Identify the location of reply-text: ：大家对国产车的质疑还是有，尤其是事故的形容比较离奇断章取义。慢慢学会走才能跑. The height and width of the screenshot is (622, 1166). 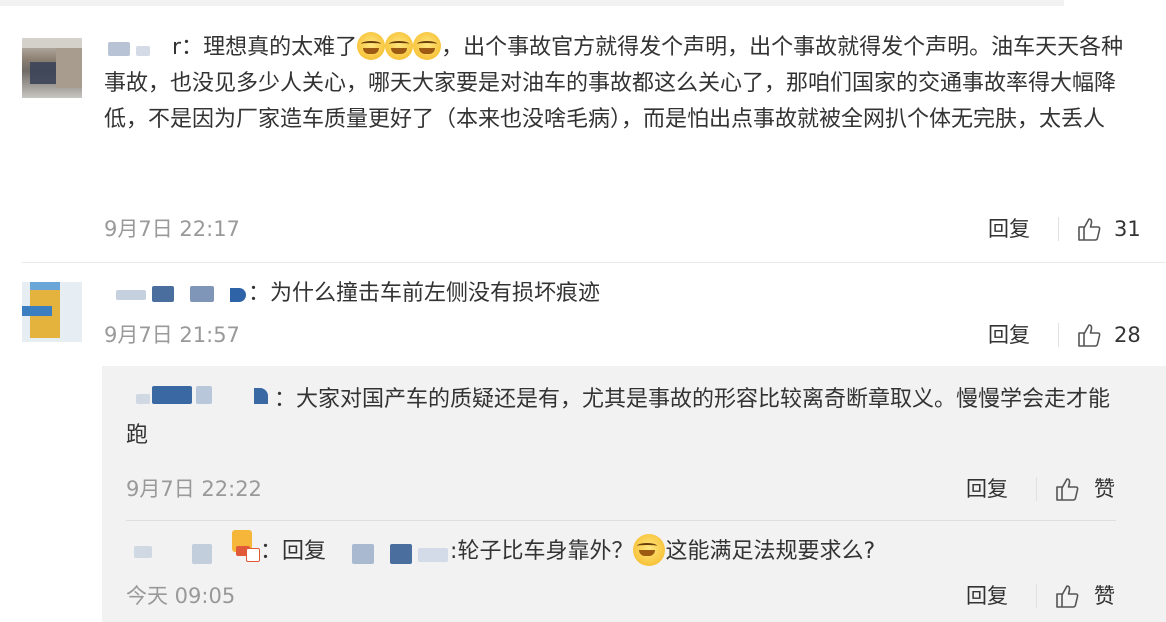
(618, 417).